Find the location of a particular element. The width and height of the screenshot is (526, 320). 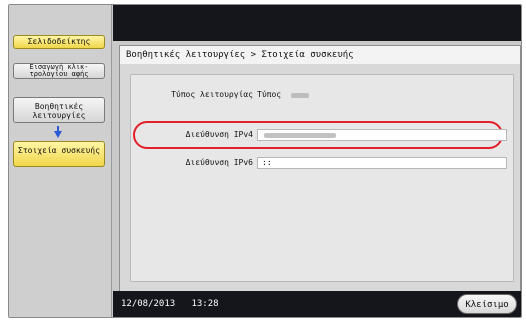

time-text: 13:28 is located at coordinates (205, 304).